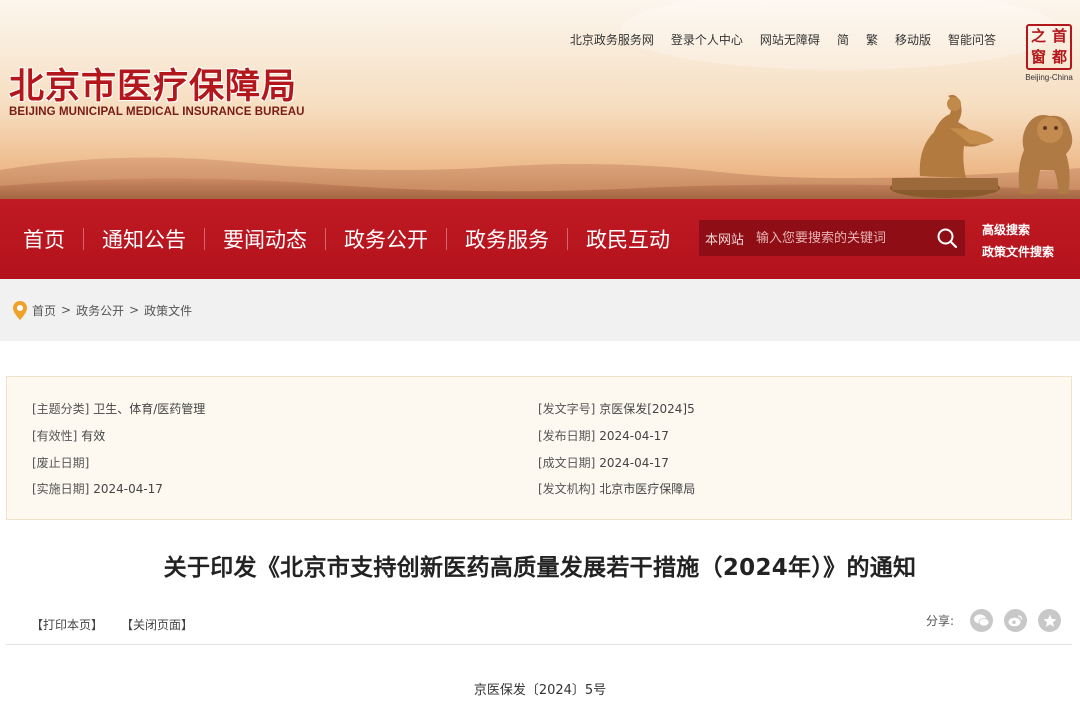  Describe the element at coordinates (790, 39) in the screenshot. I see `top-link-accessibility: 网站无障碍` at that location.